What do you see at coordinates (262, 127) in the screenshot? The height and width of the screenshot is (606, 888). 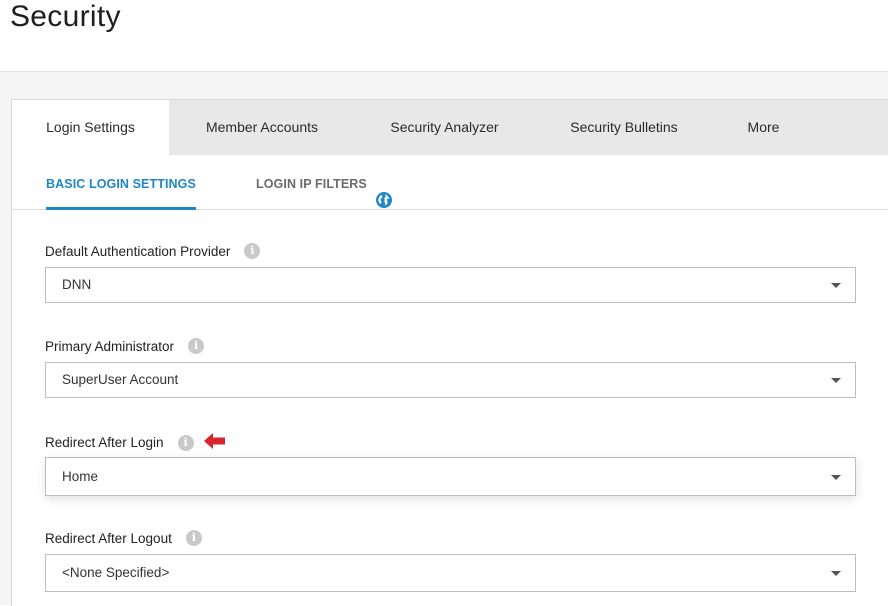 I see `tab-member-accounts: Member Accounts` at bounding box center [262, 127].